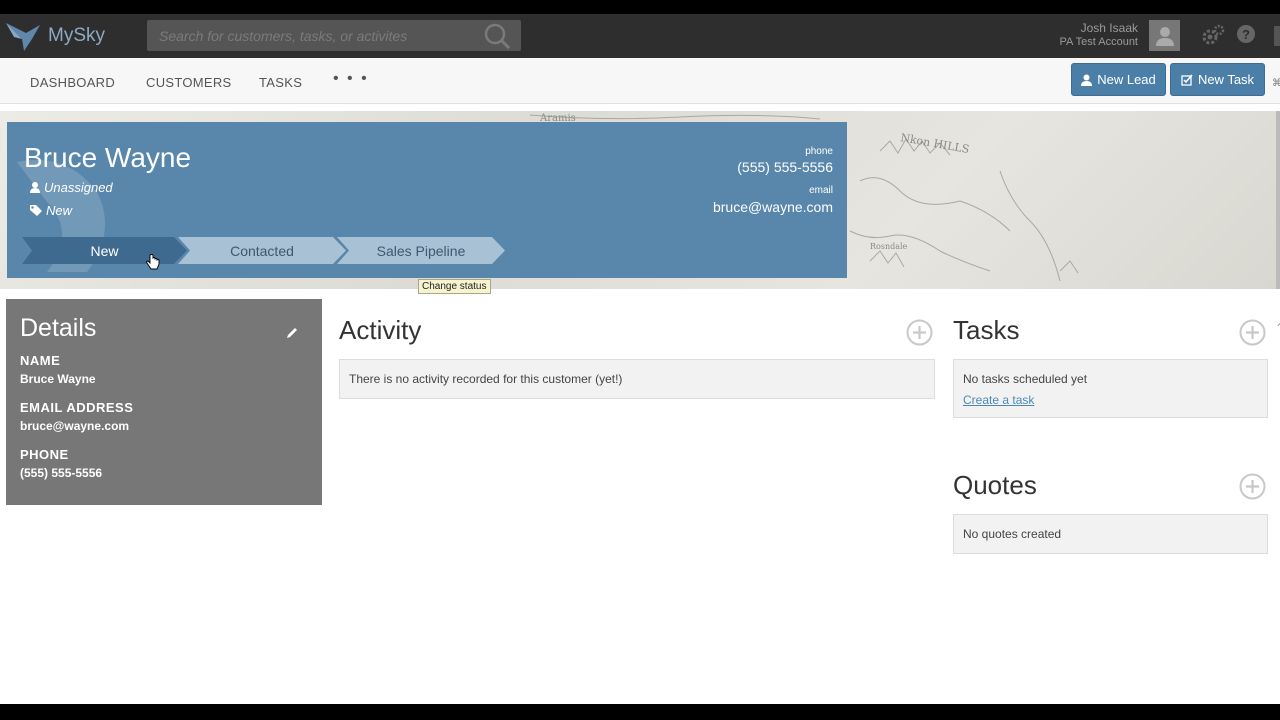 This screenshot has height=720, width=1280. I want to click on phone-label: phone, so click(819, 151).